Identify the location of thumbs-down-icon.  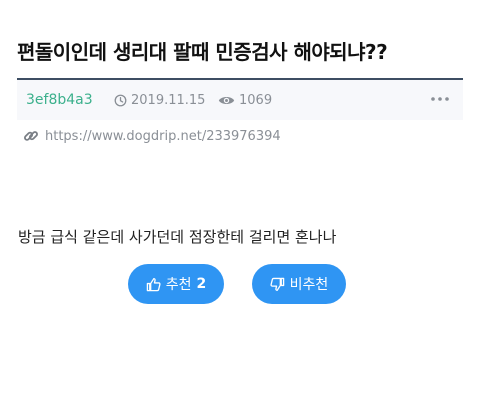
(277, 284).